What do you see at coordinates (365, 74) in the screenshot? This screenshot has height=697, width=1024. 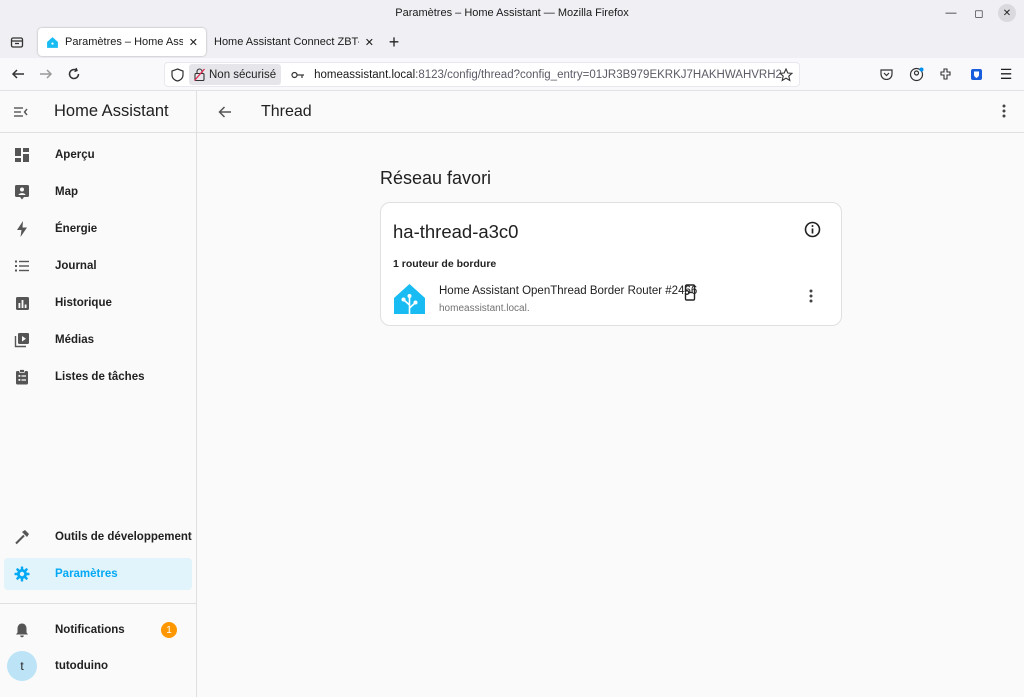 I see `url-host: homeassistant.local` at bounding box center [365, 74].